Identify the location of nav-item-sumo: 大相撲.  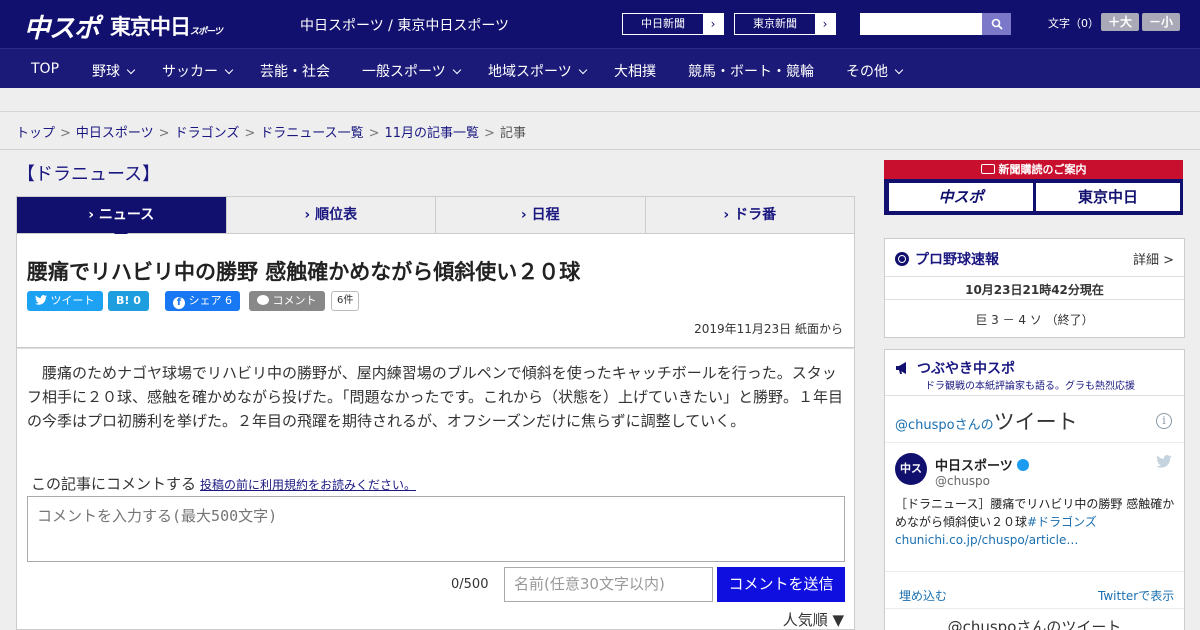
(635, 71).